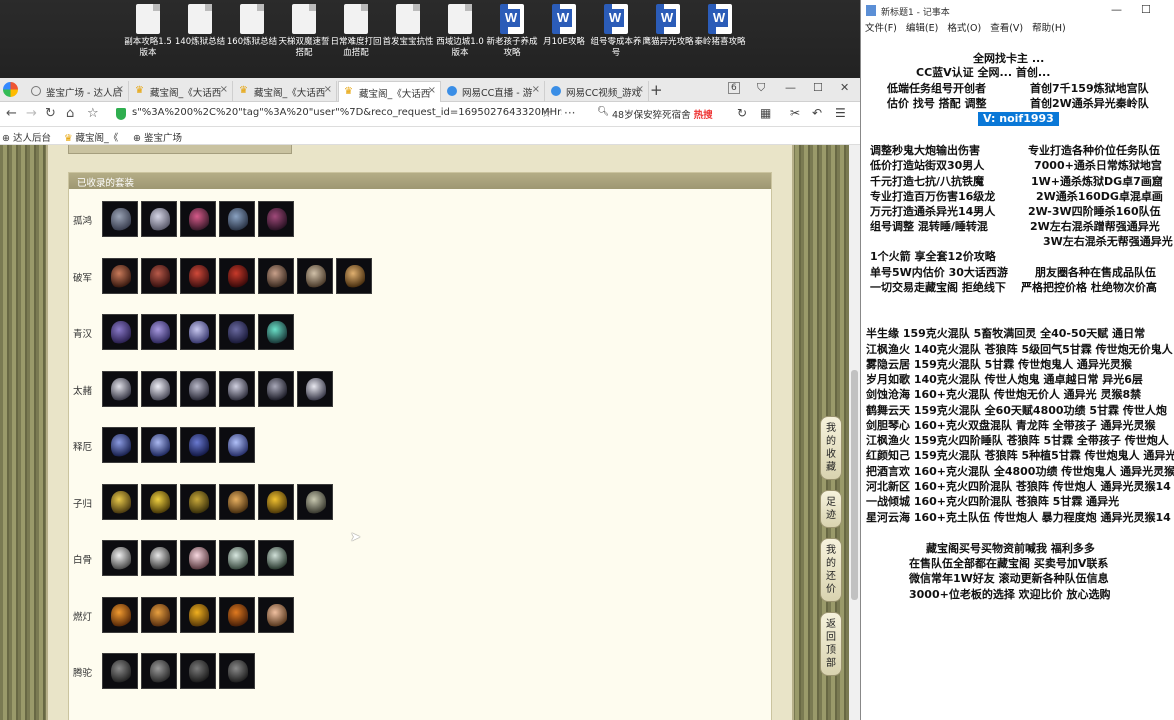  I want to click on home-icon: ⌂, so click(70, 113).